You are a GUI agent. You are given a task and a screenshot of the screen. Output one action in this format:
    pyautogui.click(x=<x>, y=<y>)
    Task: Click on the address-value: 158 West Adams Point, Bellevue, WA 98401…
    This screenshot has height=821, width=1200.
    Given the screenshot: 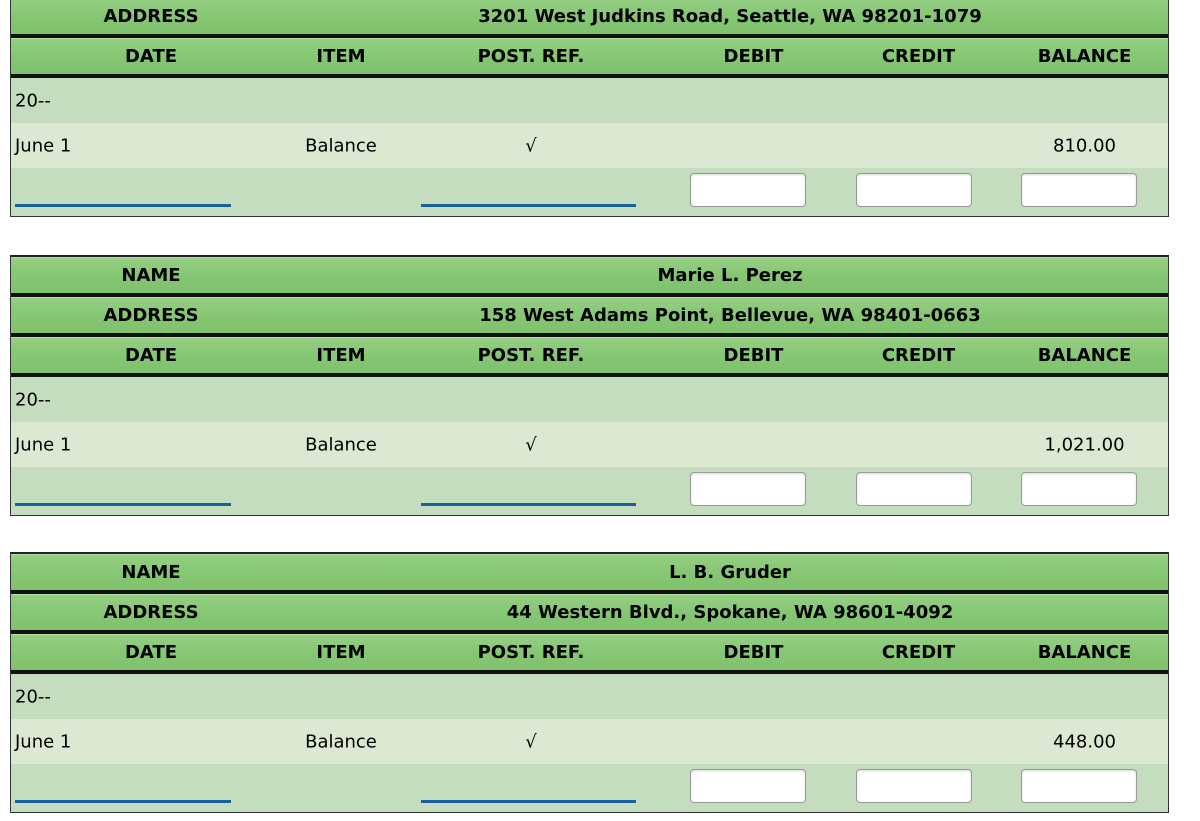 What is the action you would take?
    pyautogui.click(x=730, y=315)
    